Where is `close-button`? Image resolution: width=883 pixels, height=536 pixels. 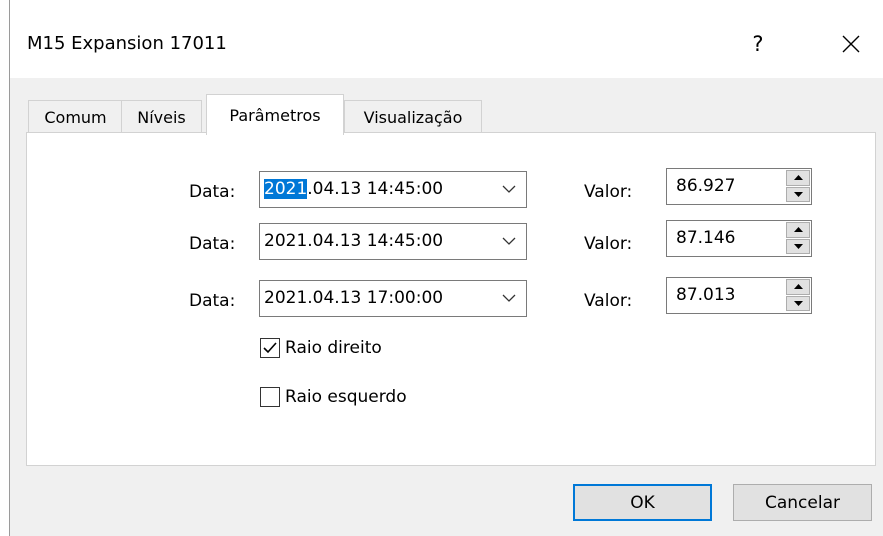 close-button is located at coordinates (851, 44).